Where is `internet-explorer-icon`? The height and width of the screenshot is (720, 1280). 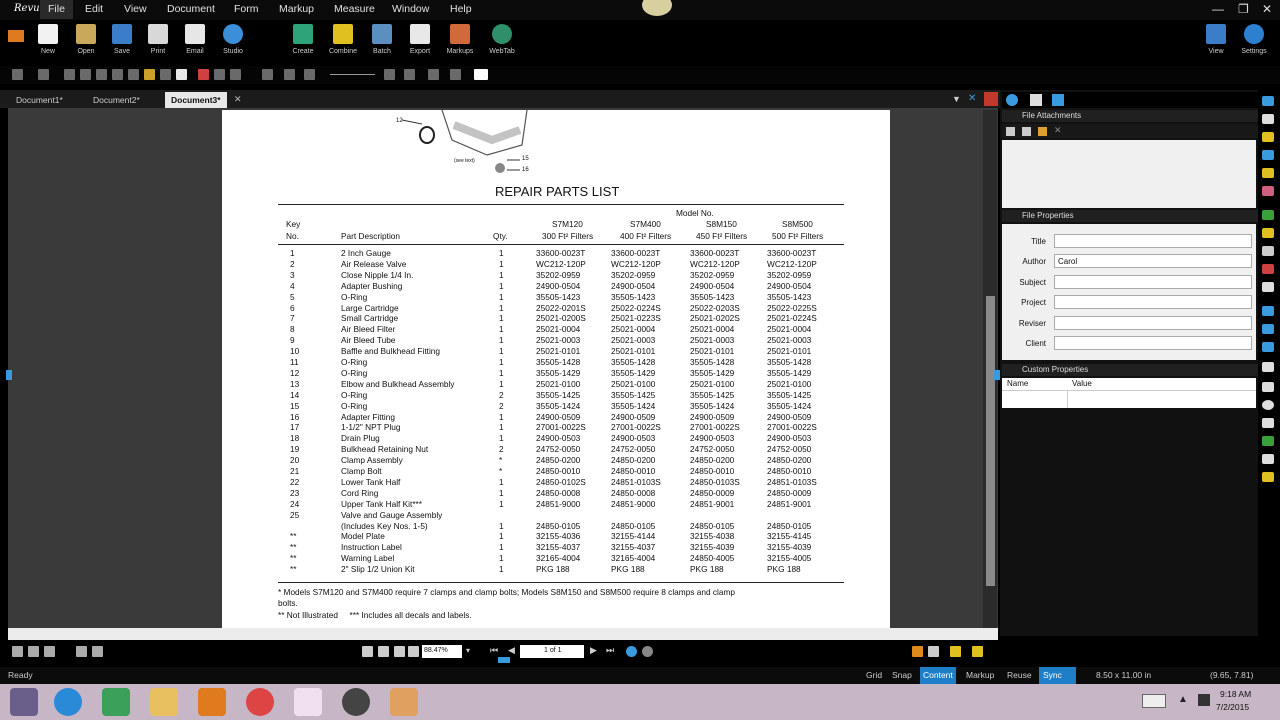
internet-explorer-icon is located at coordinates (68, 702).